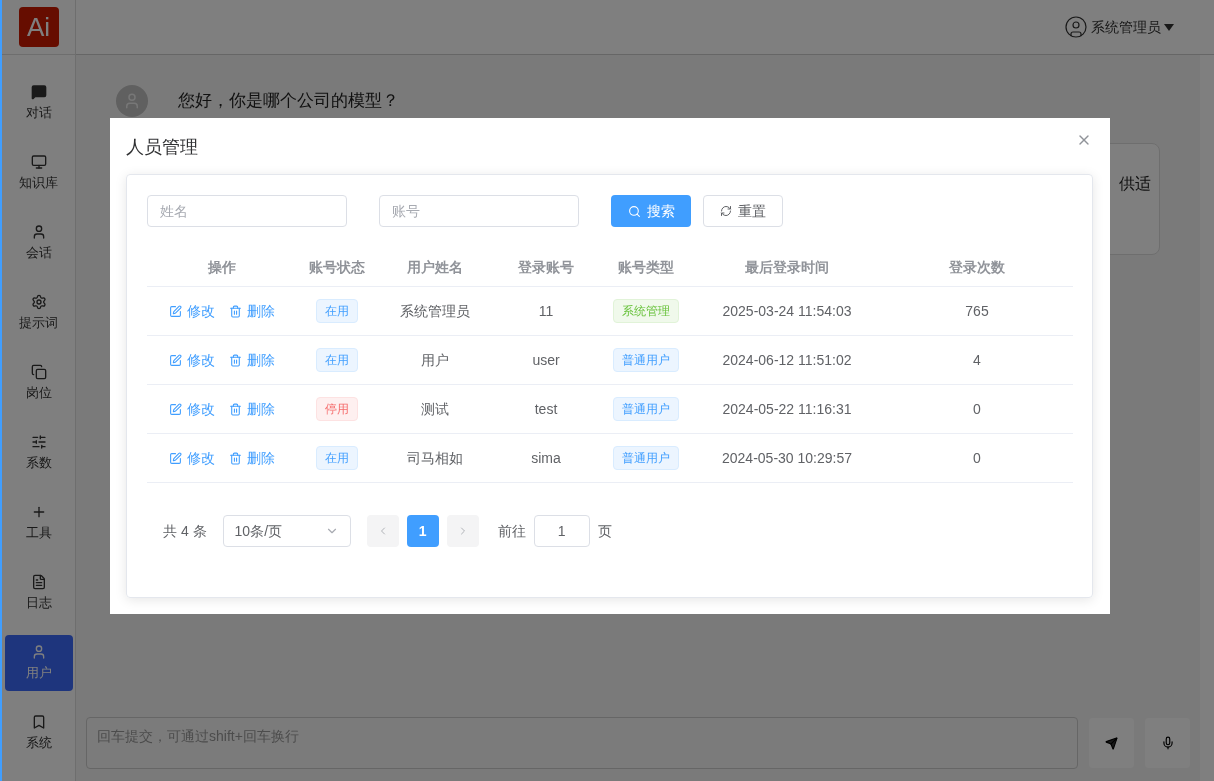 The image size is (1214, 781). I want to click on sidebar-item: 系数, so click(38, 453).